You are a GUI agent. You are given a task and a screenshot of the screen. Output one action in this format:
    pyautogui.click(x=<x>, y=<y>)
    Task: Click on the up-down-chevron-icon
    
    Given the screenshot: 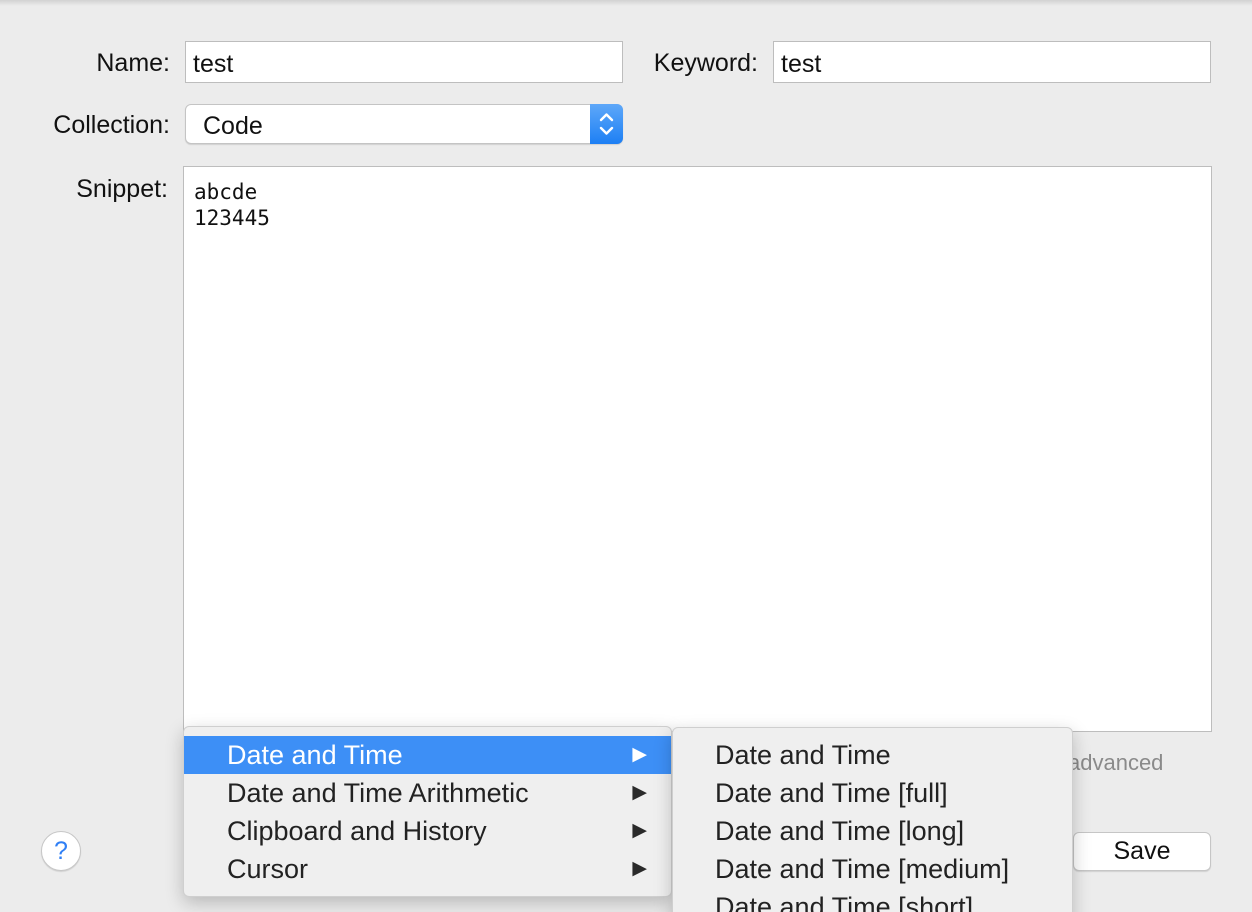 What is the action you would take?
    pyautogui.click(x=606, y=124)
    